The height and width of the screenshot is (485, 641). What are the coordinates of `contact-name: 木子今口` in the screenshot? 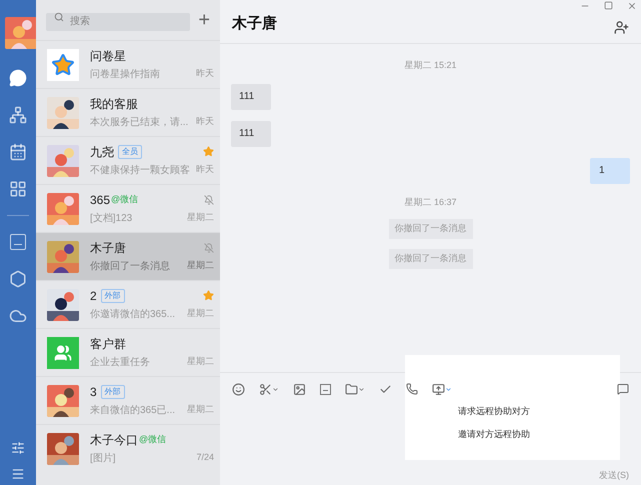 It's located at (114, 440).